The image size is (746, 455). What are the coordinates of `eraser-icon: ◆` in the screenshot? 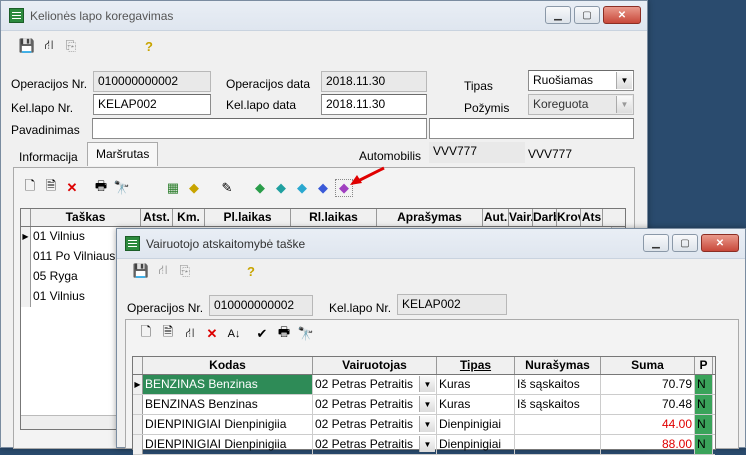 It's located at (194, 188).